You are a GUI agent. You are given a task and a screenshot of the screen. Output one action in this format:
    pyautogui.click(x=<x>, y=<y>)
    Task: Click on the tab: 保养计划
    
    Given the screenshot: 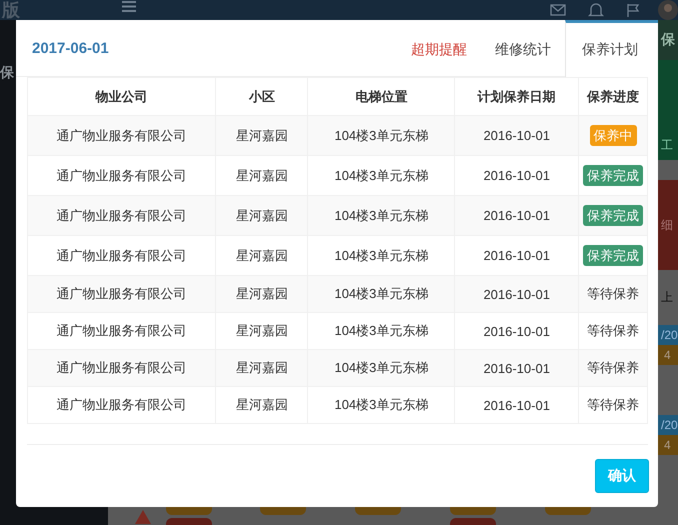 What is the action you would take?
    pyautogui.click(x=611, y=48)
    